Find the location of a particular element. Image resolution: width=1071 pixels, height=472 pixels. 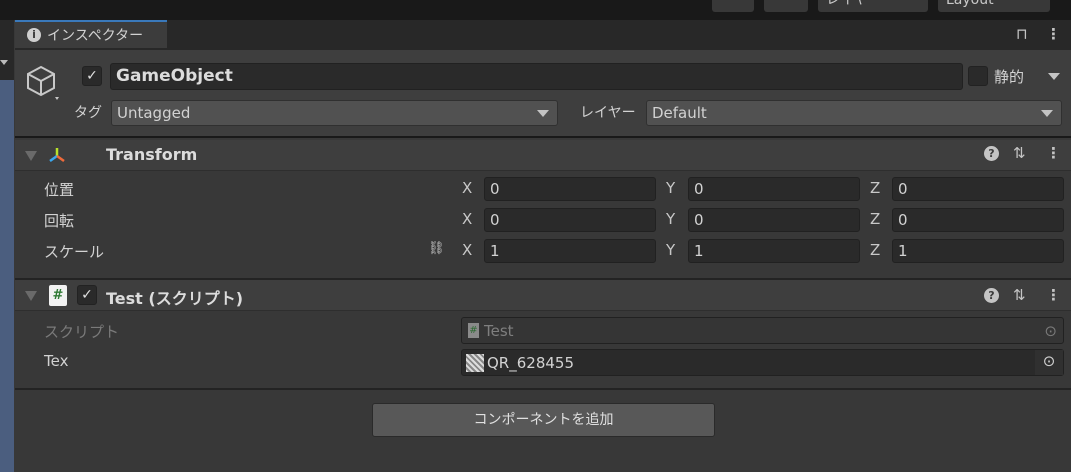

script-field: # Test ⊙ is located at coordinates (762, 330).